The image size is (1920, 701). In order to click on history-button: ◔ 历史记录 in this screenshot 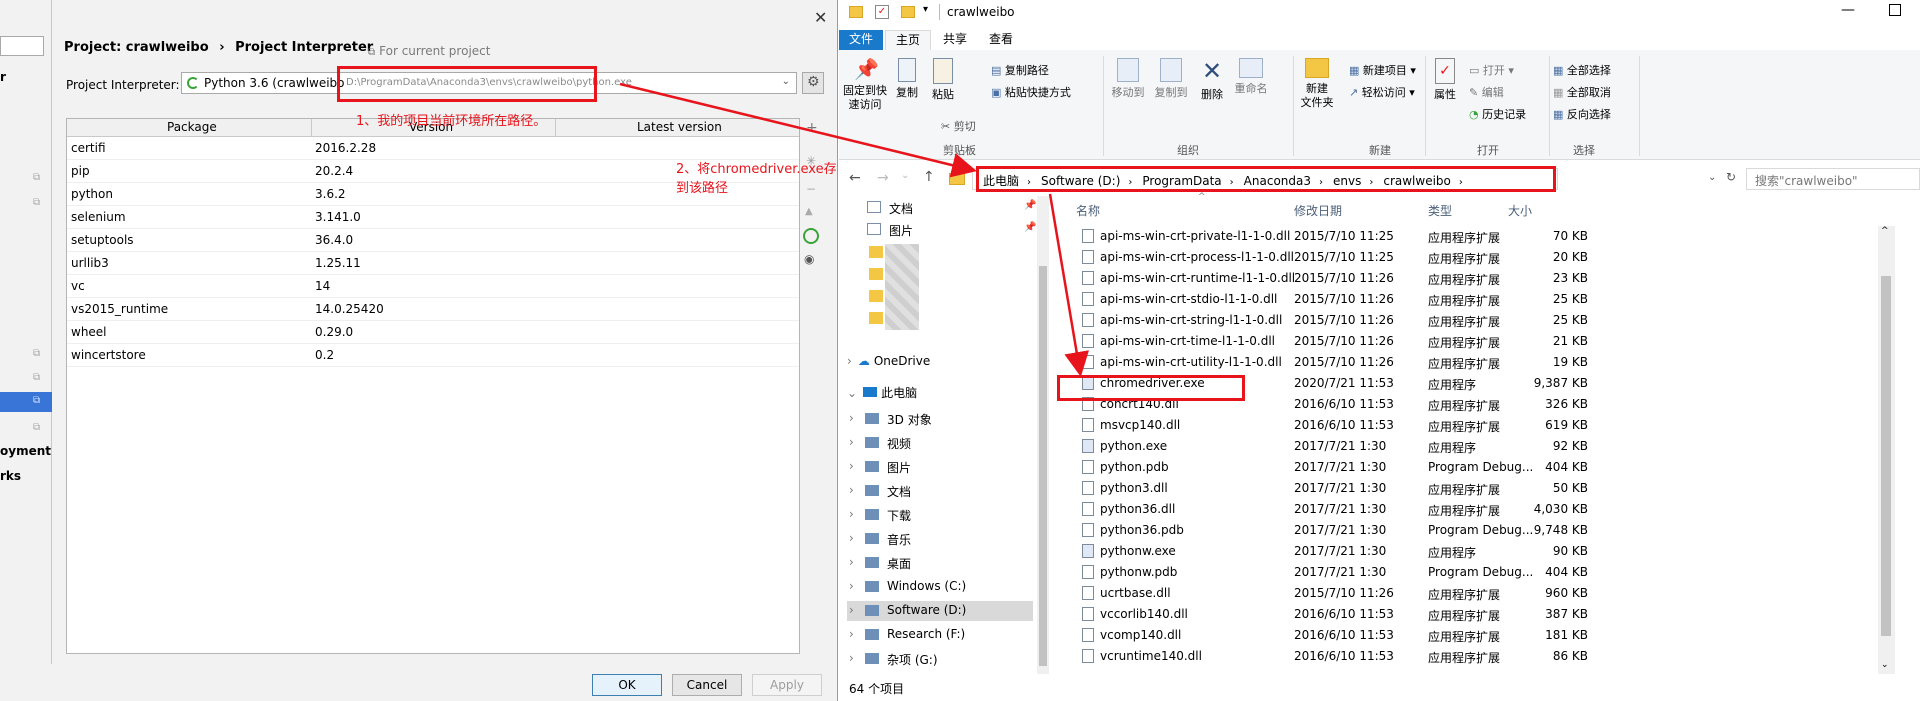, I will do `click(1497, 114)`.